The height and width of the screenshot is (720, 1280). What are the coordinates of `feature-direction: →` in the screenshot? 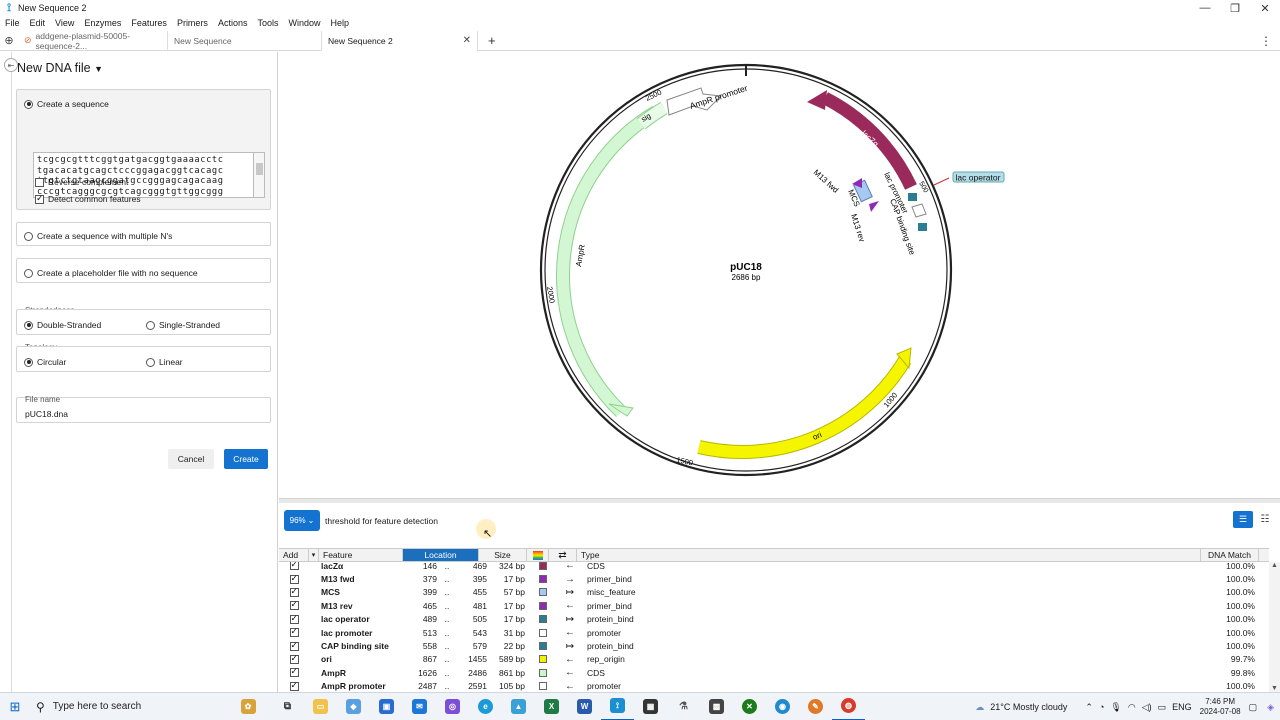 It's located at (570, 579).